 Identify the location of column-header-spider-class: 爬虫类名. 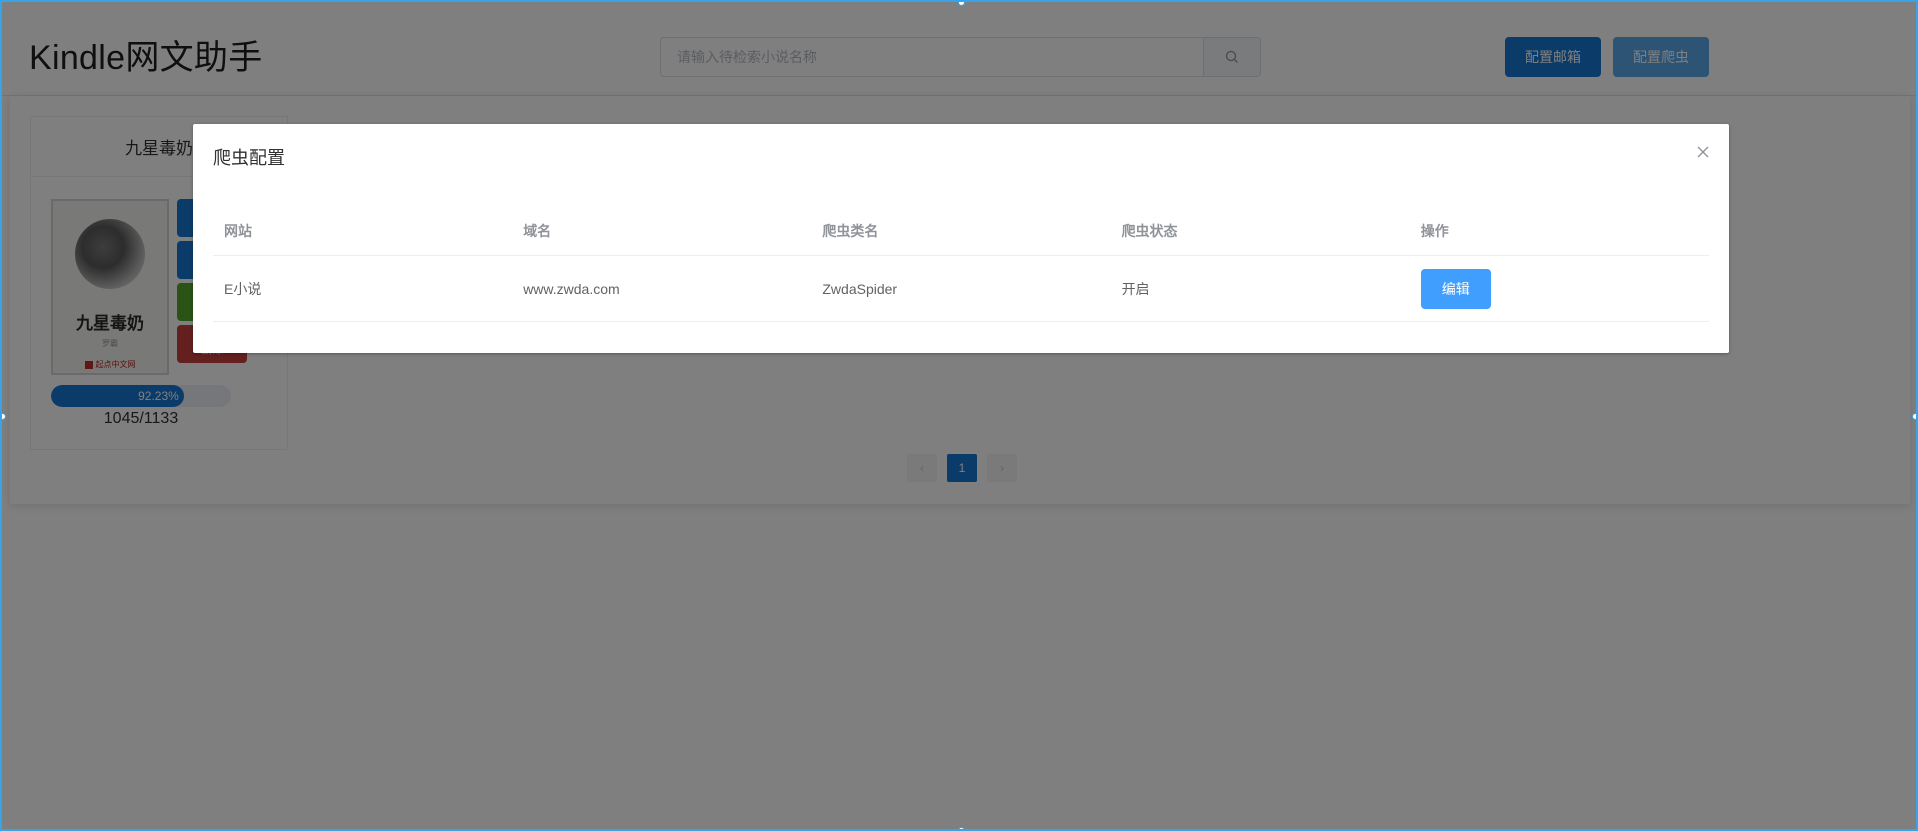
(850, 230).